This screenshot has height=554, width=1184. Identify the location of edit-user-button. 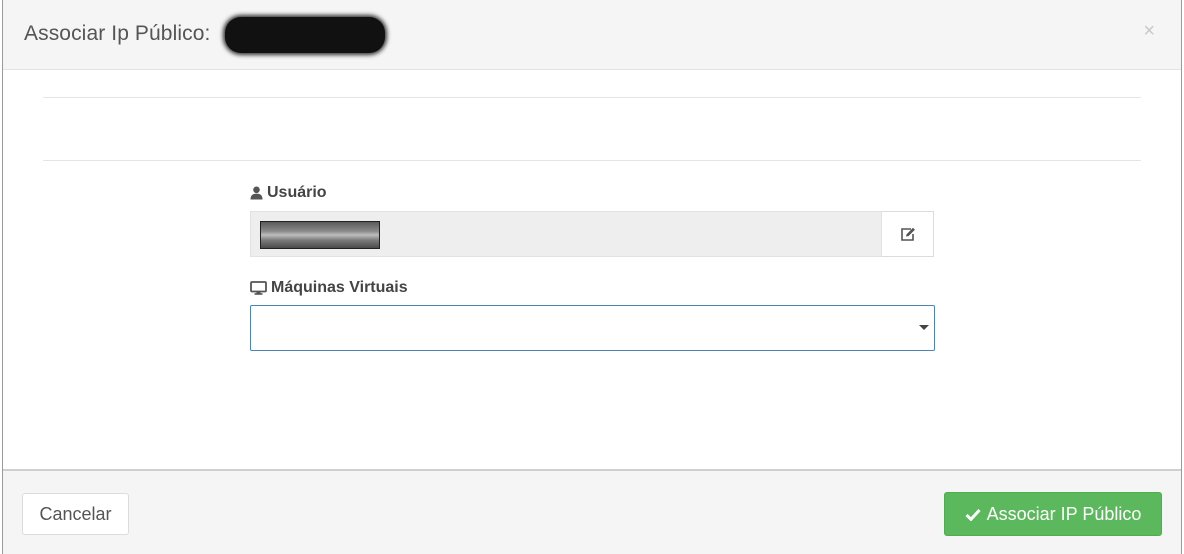
(908, 234).